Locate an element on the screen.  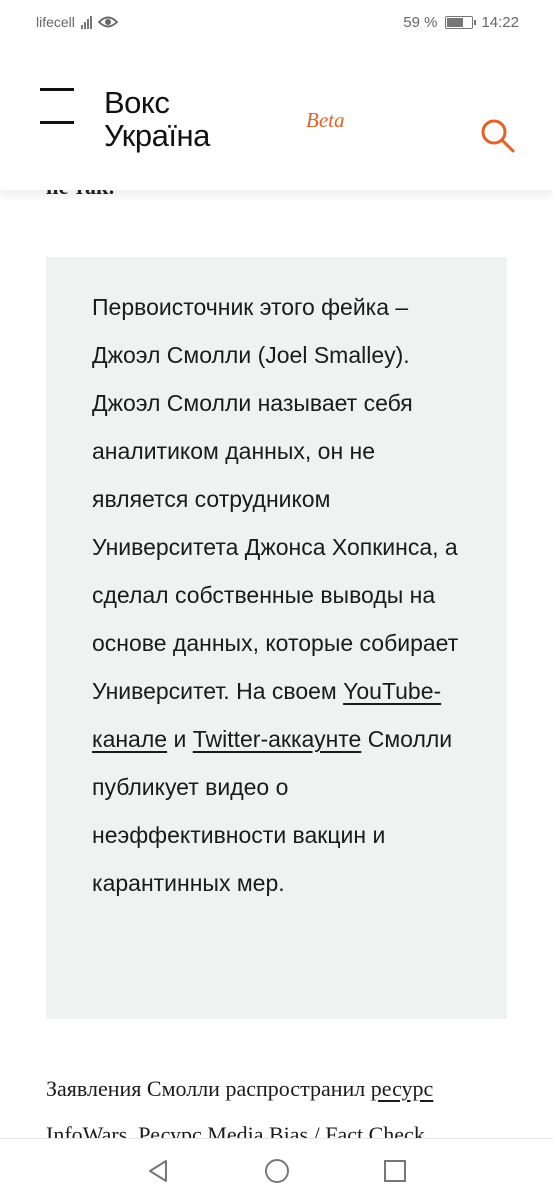
paragraph-text-part-1: Заявления Смолли распространил is located at coordinates (208, 1088).